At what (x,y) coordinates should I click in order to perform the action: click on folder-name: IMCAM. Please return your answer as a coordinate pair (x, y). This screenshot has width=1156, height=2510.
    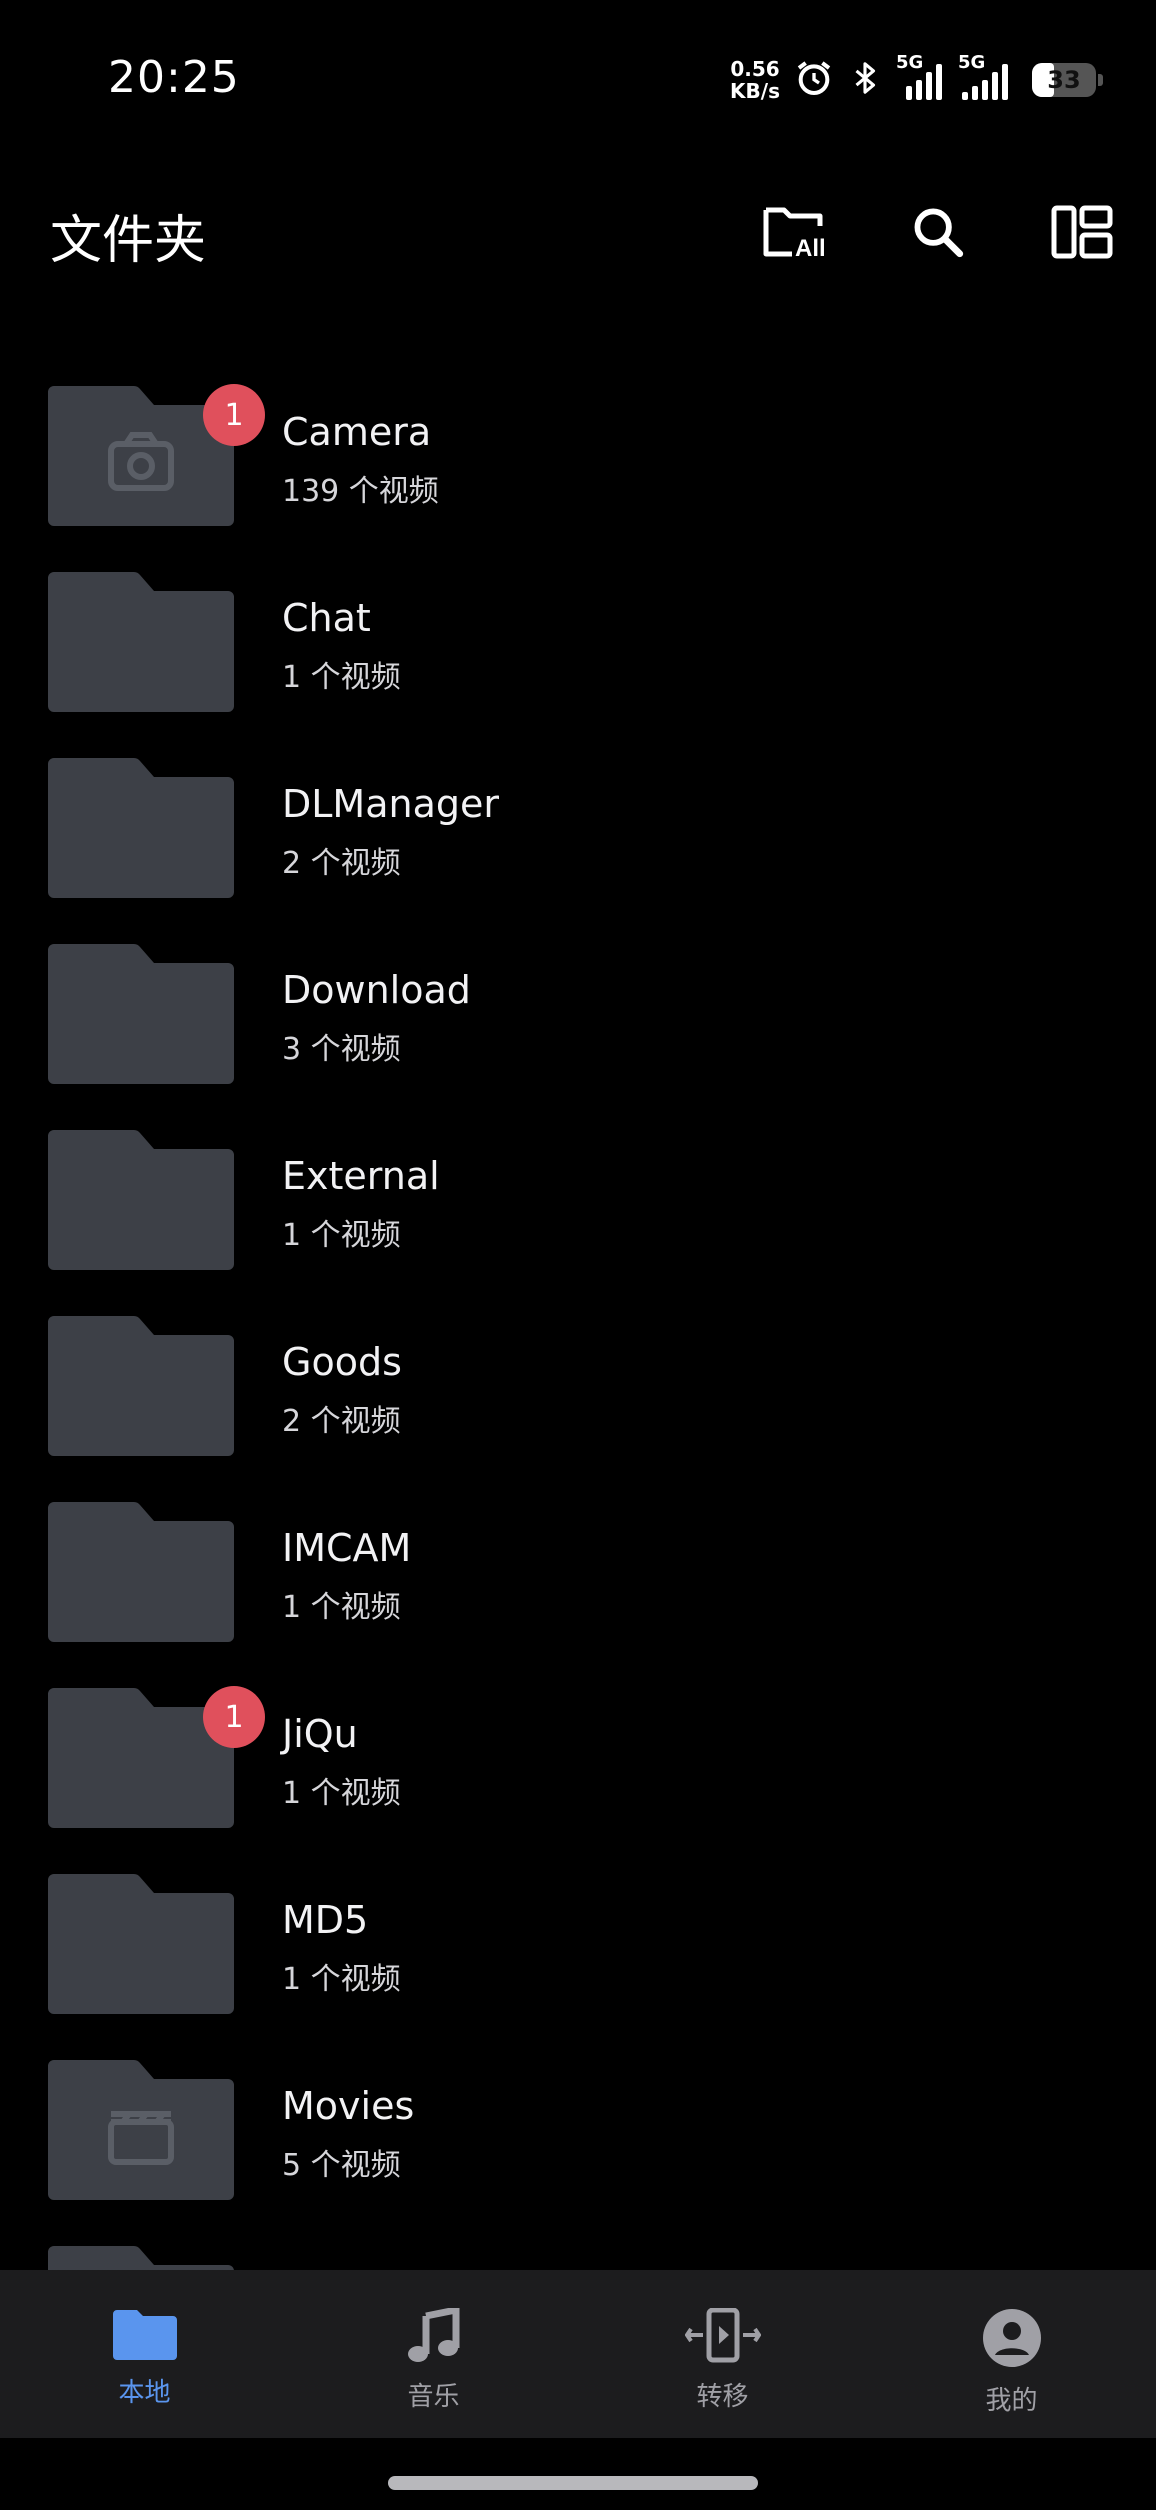
    Looking at the image, I should click on (347, 1548).